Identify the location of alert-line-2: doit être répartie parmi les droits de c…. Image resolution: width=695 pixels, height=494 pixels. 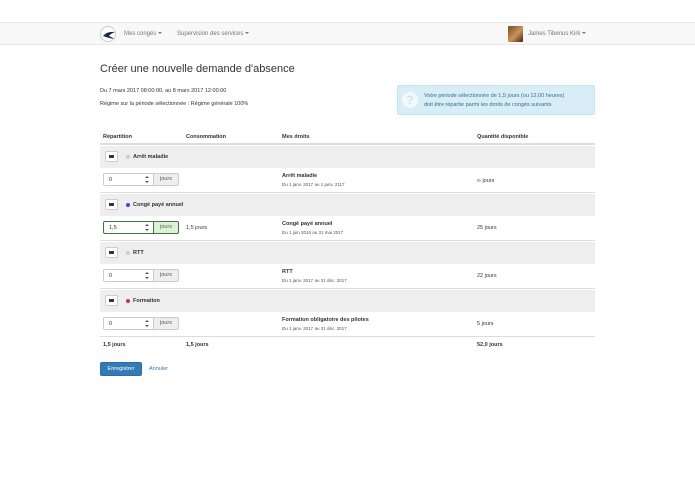
(488, 105).